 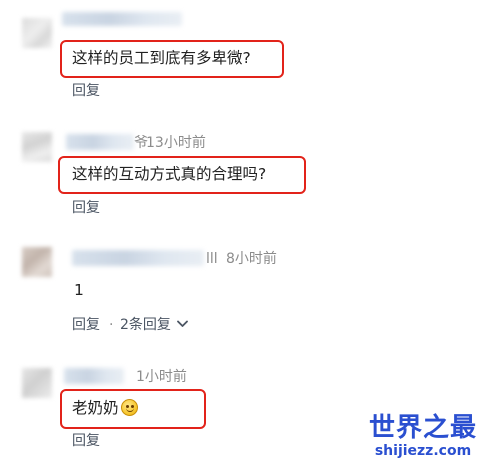 What do you see at coordinates (251, 259) in the screenshot?
I see `comment-time: 8小时前` at bounding box center [251, 259].